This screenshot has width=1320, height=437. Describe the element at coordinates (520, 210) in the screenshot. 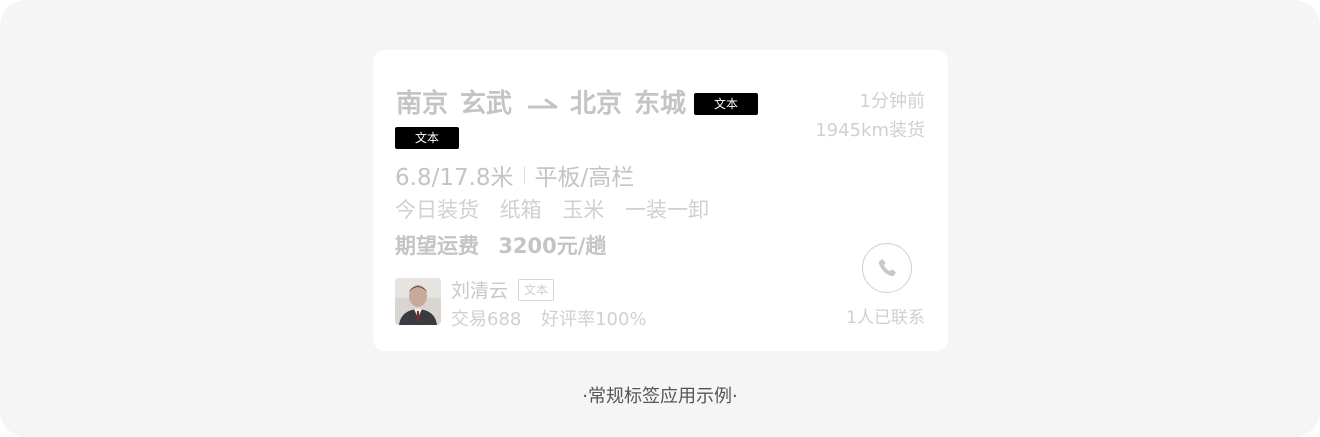

I see `goods-item: 纸箱` at that location.